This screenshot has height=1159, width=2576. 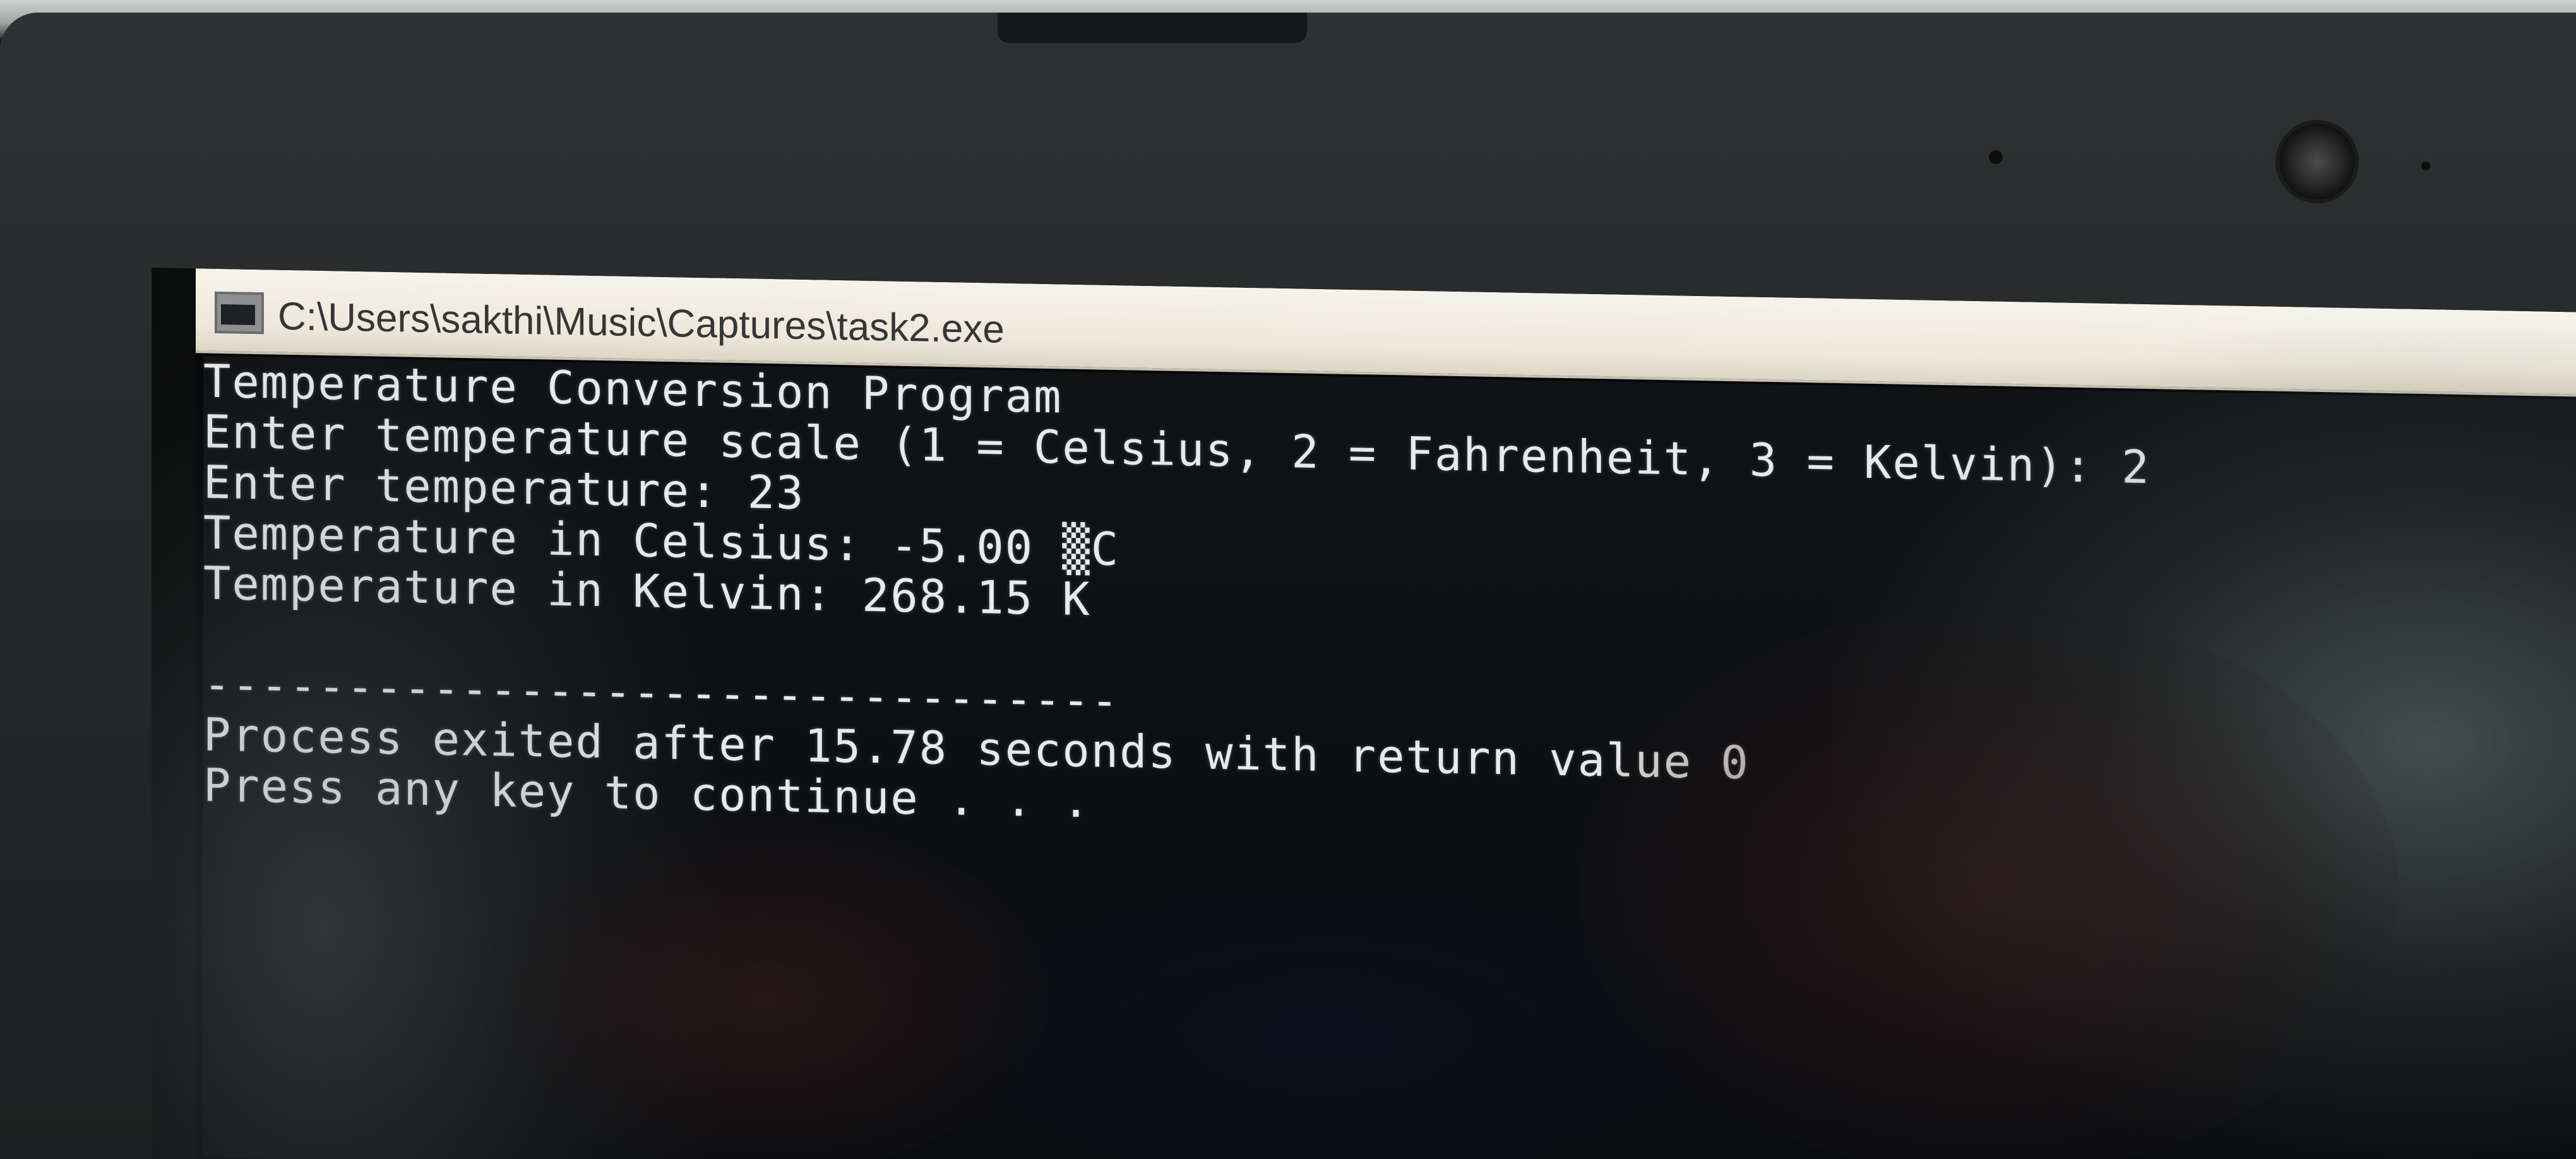 What do you see at coordinates (239, 313) in the screenshot?
I see `console-window-icon` at bounding box center [239, 313].